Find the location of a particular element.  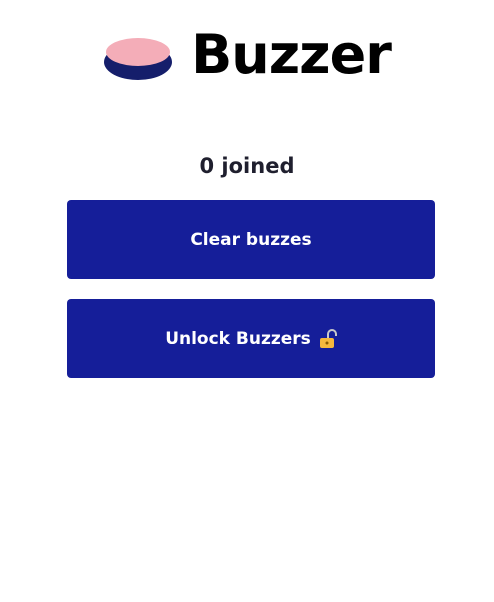

app-title: Buzzer is located at coordinates (291, 54).